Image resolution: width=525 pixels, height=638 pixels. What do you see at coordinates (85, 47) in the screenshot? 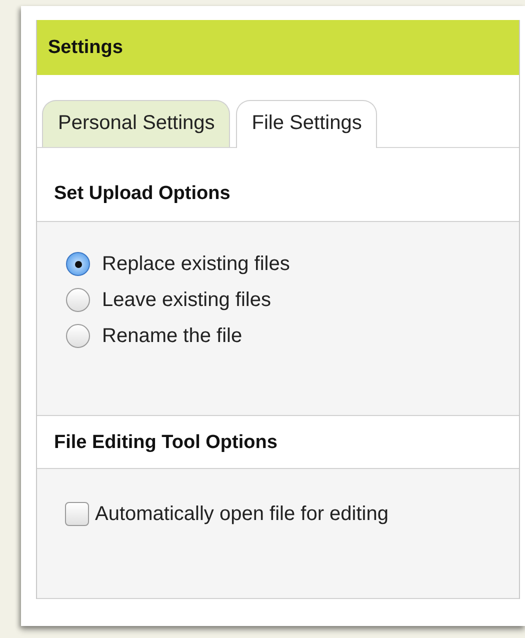
I see `panel-title: Settings` at bounding box center [85, 47].